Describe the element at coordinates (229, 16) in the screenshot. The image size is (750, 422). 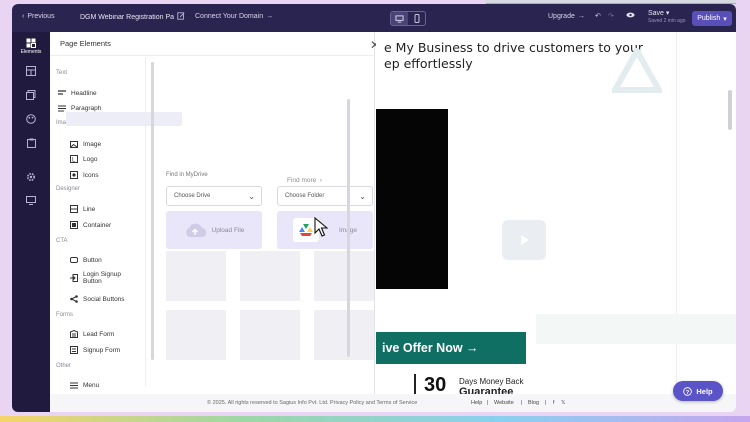
I see `connect-domain-label: Connect Your Domain` at that location.